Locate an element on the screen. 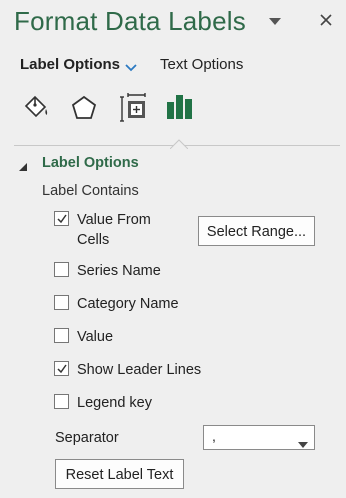  effects-pentagon-icon is located at coordinates (84, 108).